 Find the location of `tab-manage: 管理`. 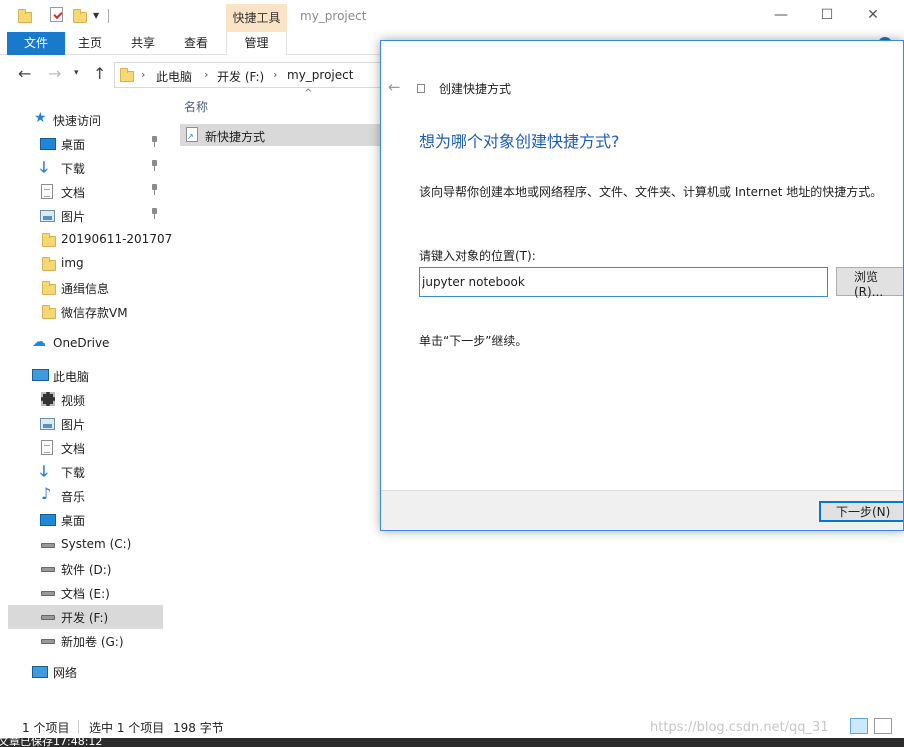

tab-manage: 管理 is located at coordinates (256, 43).